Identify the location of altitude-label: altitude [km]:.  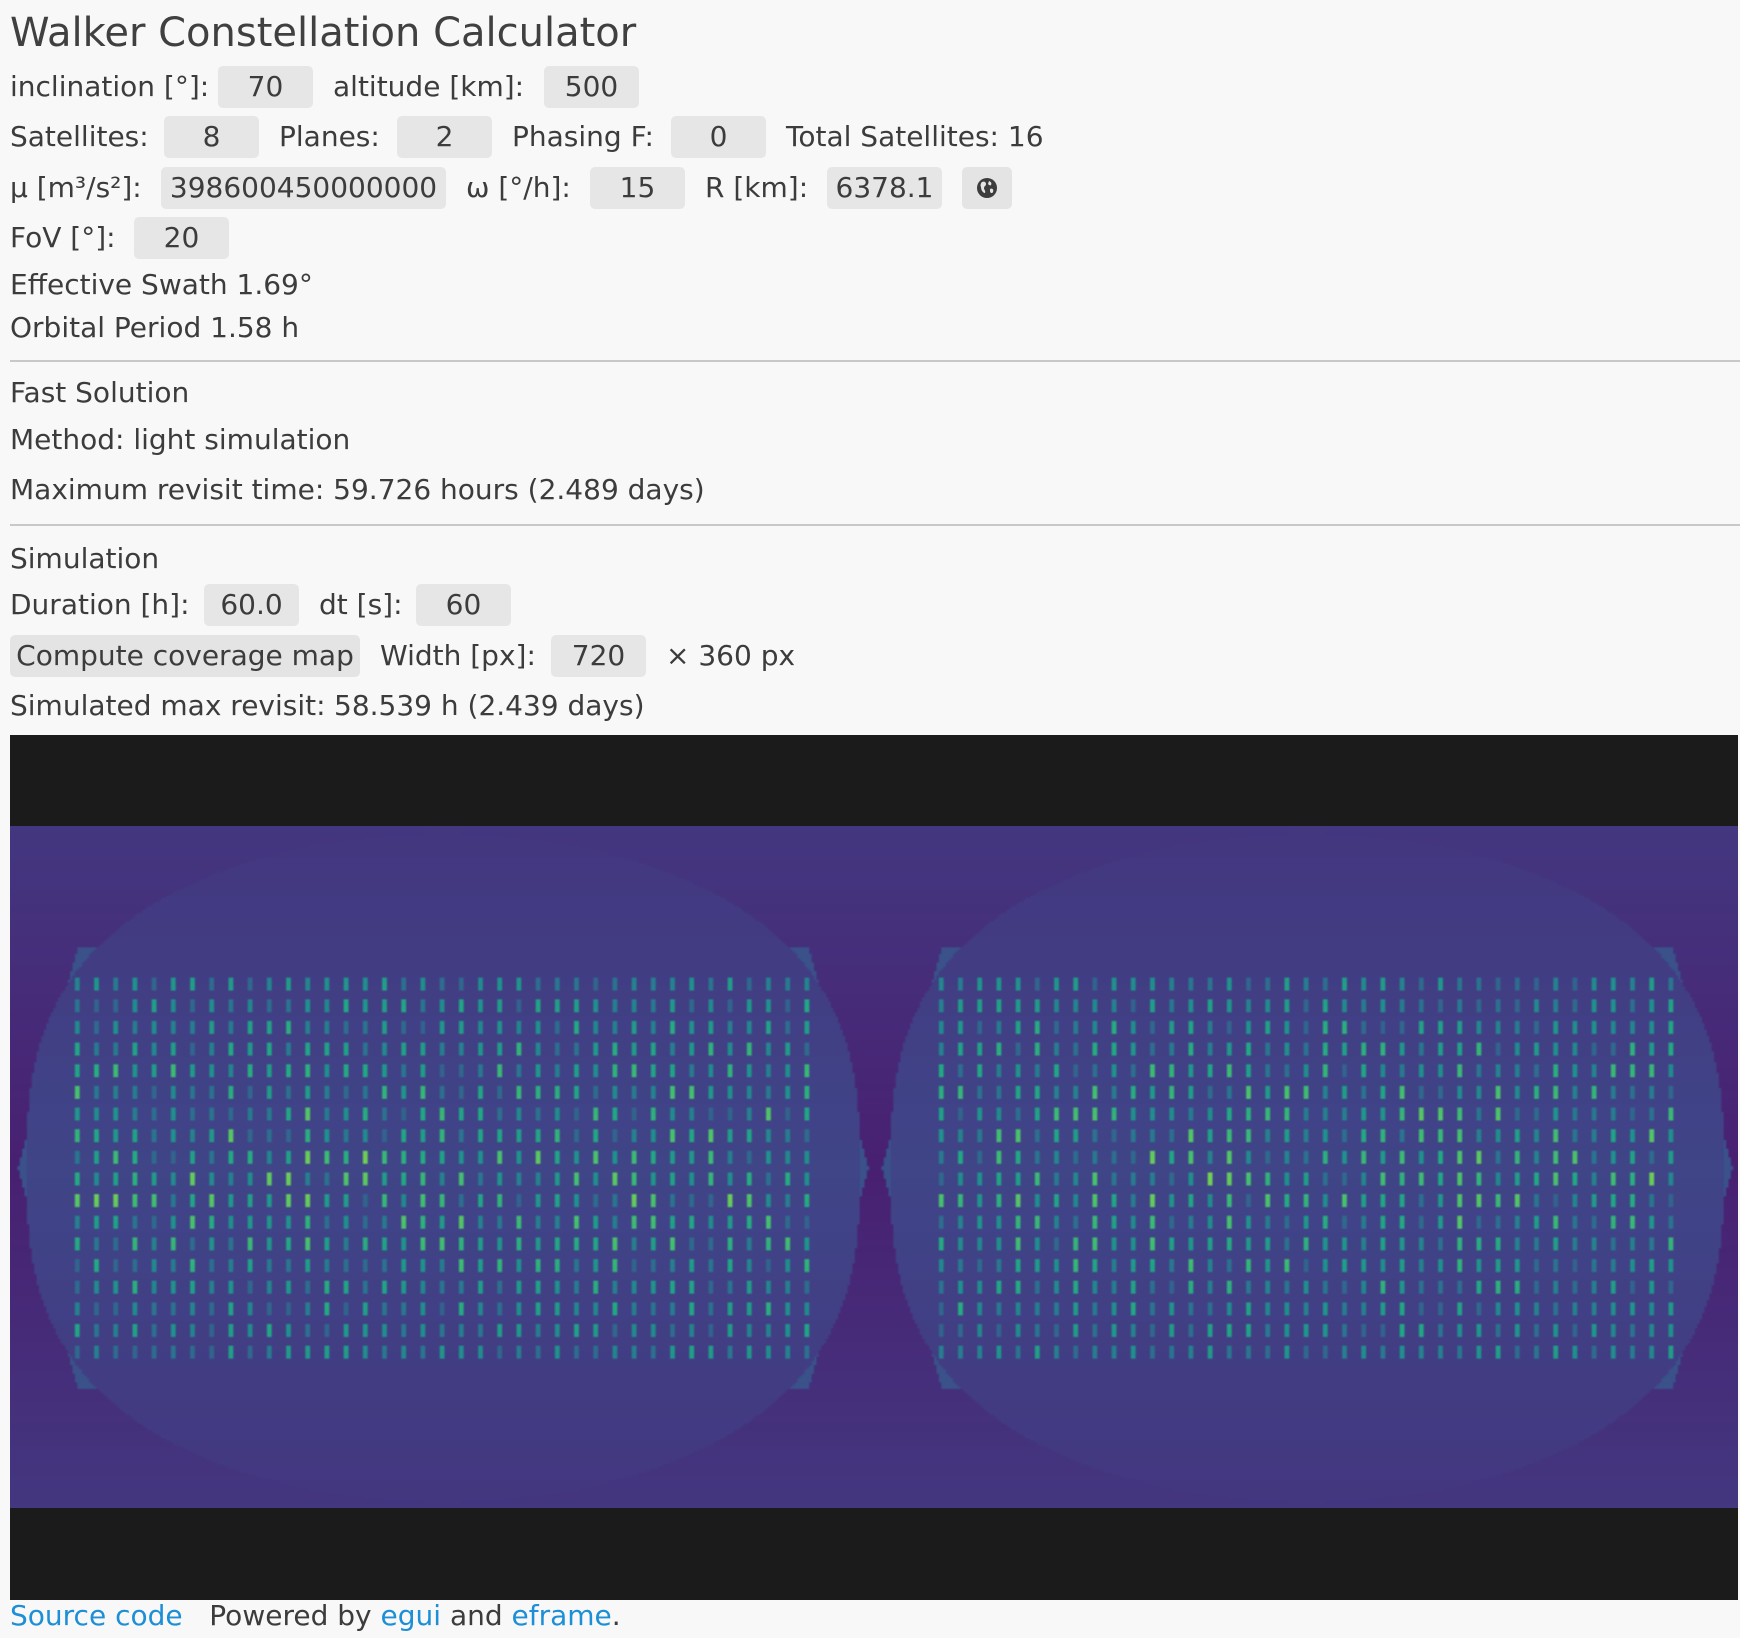
(429, 86).